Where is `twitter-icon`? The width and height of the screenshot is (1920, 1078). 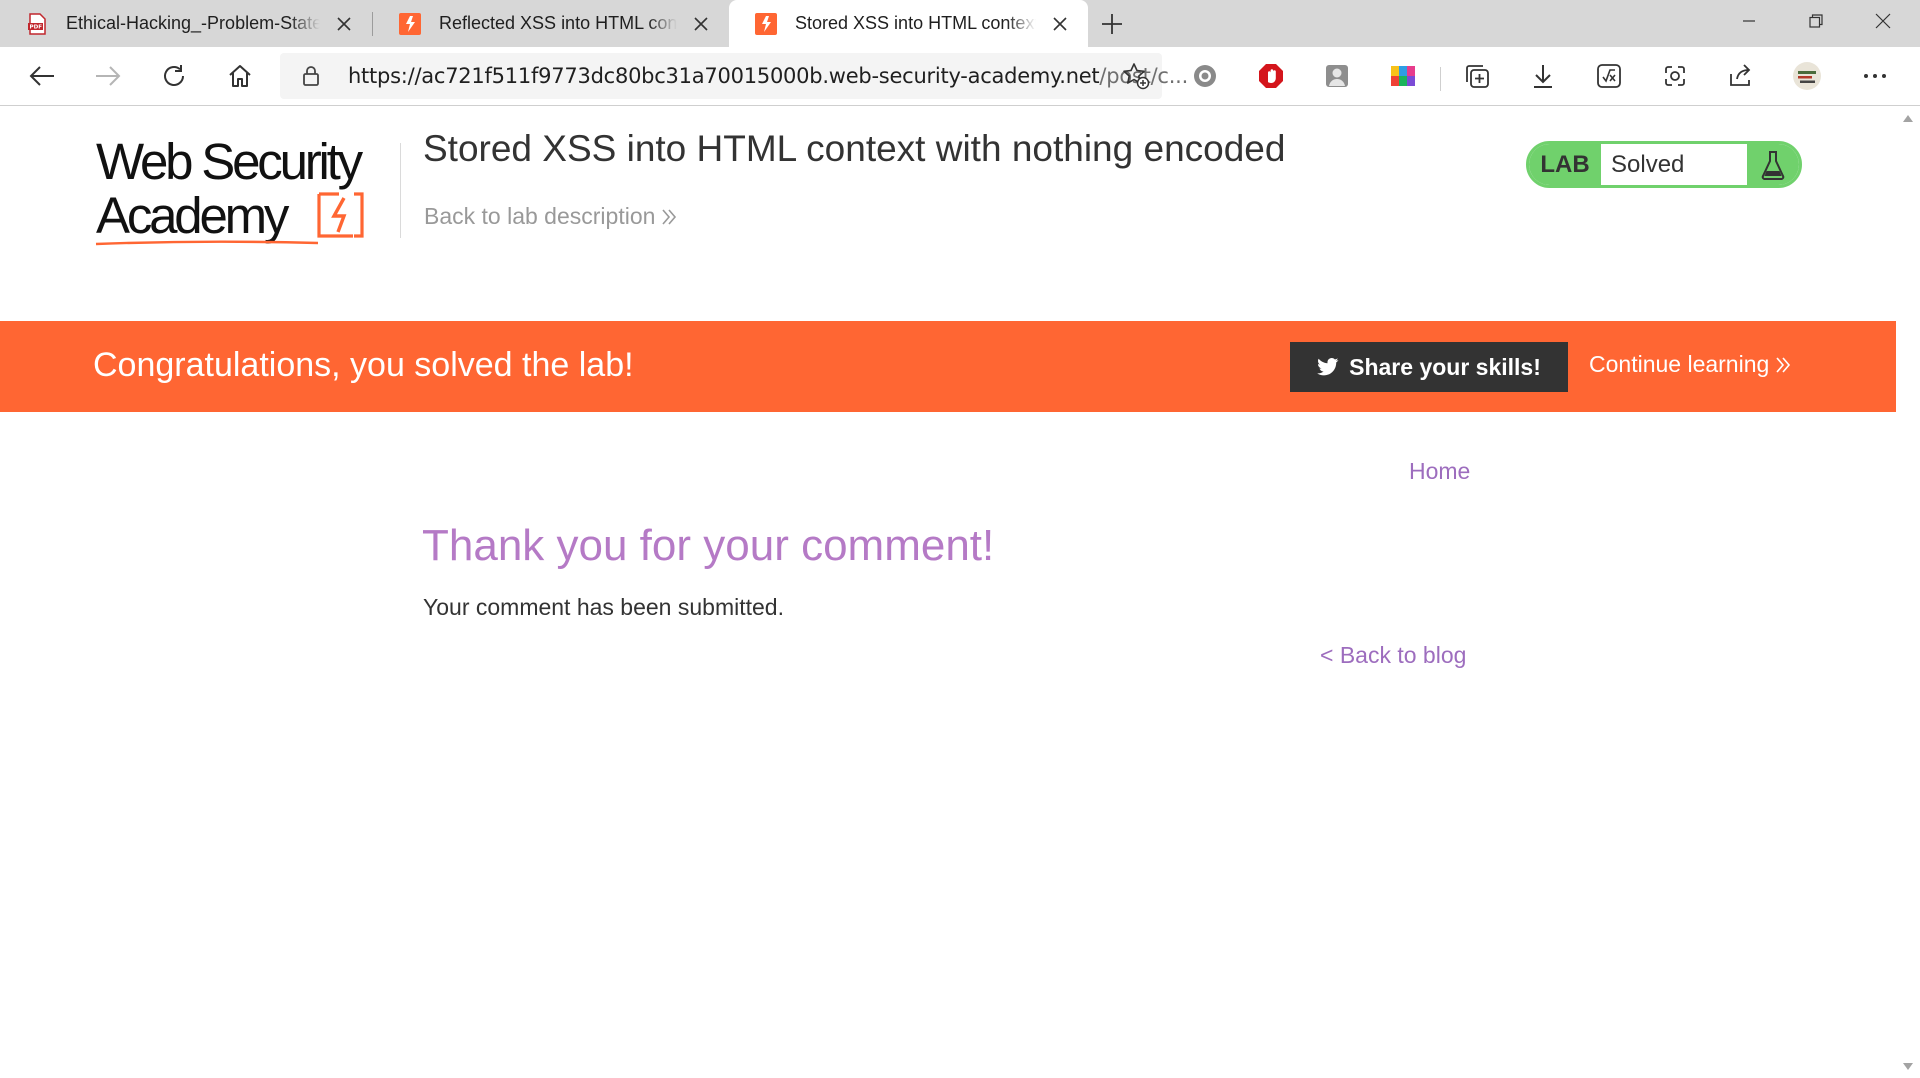
twitter-icon is located at coordinates (1328, 367).